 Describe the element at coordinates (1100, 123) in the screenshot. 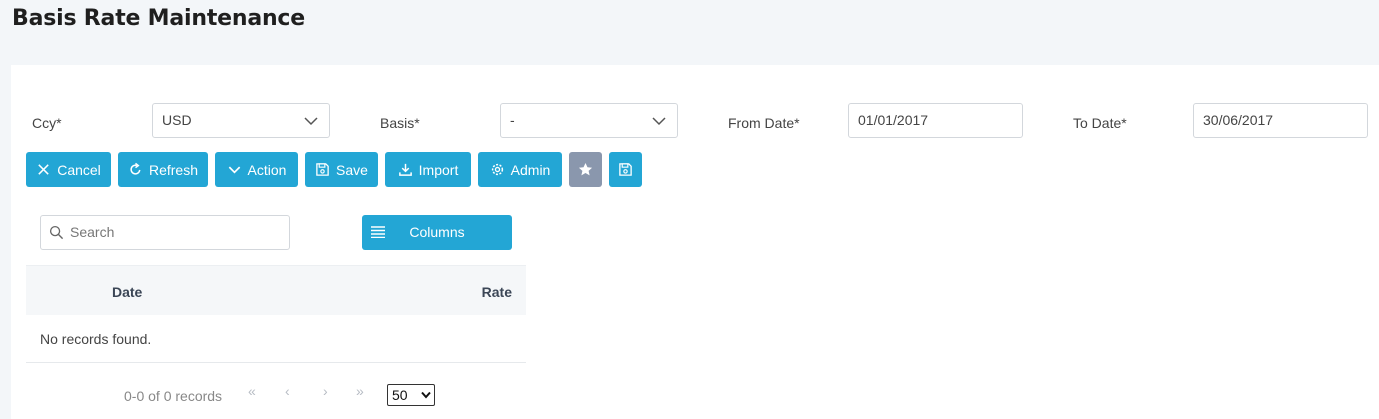

I see `to-date-label: To Date*` at that location.